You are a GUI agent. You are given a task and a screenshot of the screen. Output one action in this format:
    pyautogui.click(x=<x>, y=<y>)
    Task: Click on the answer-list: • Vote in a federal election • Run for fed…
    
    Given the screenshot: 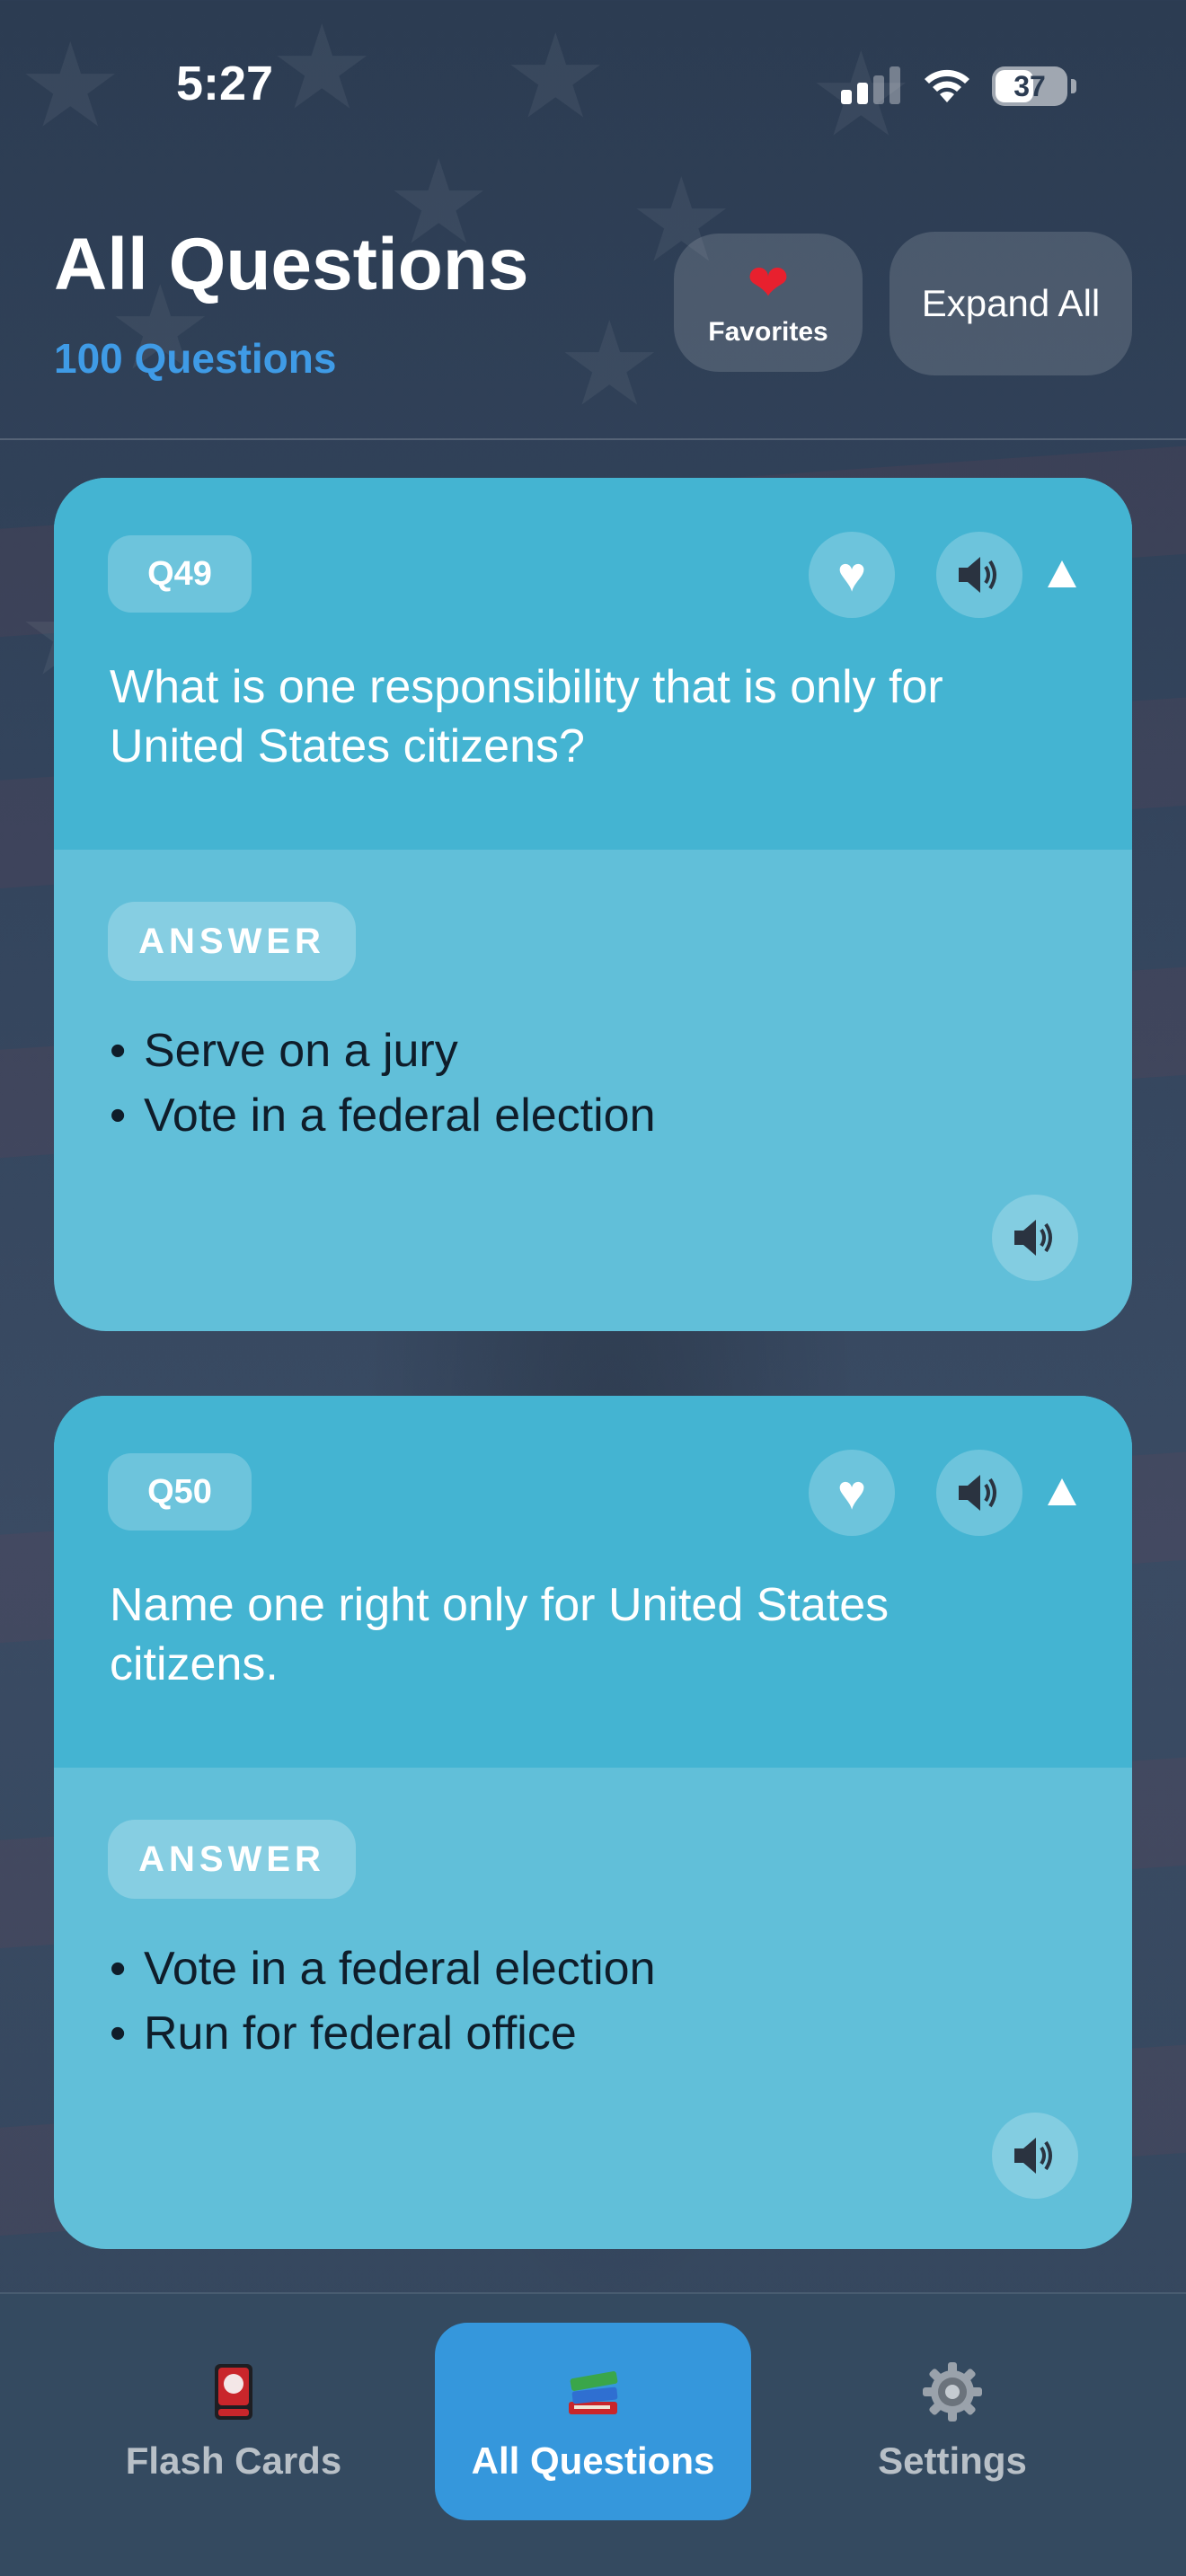 What is the action you would take?
    pyautogui.click(x=383, y=2001)
    